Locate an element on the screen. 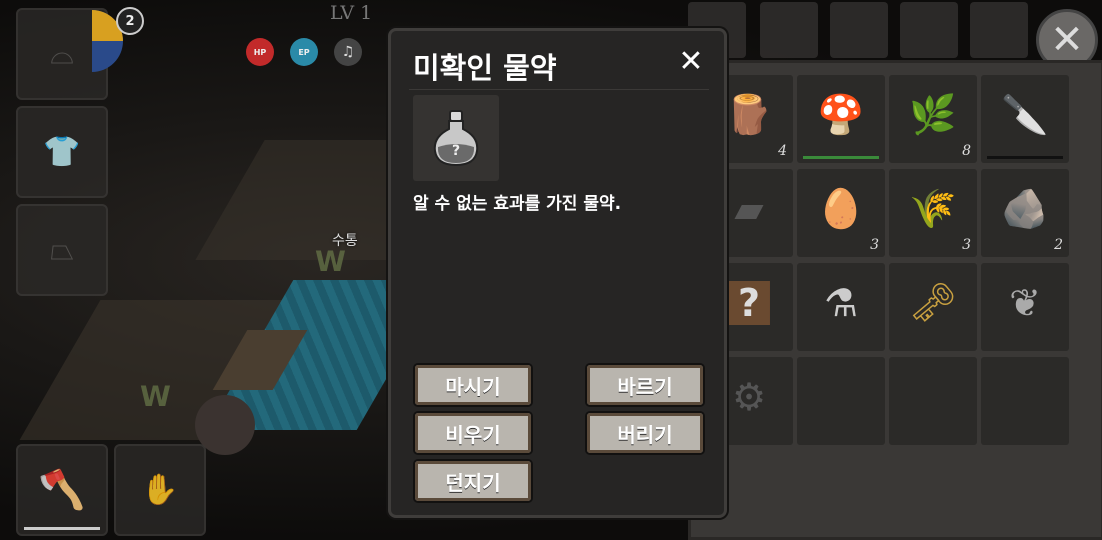 The height and width of the screenshot is (540, 1102). discard-button: 버리기 is located at coordinates (645, 433).